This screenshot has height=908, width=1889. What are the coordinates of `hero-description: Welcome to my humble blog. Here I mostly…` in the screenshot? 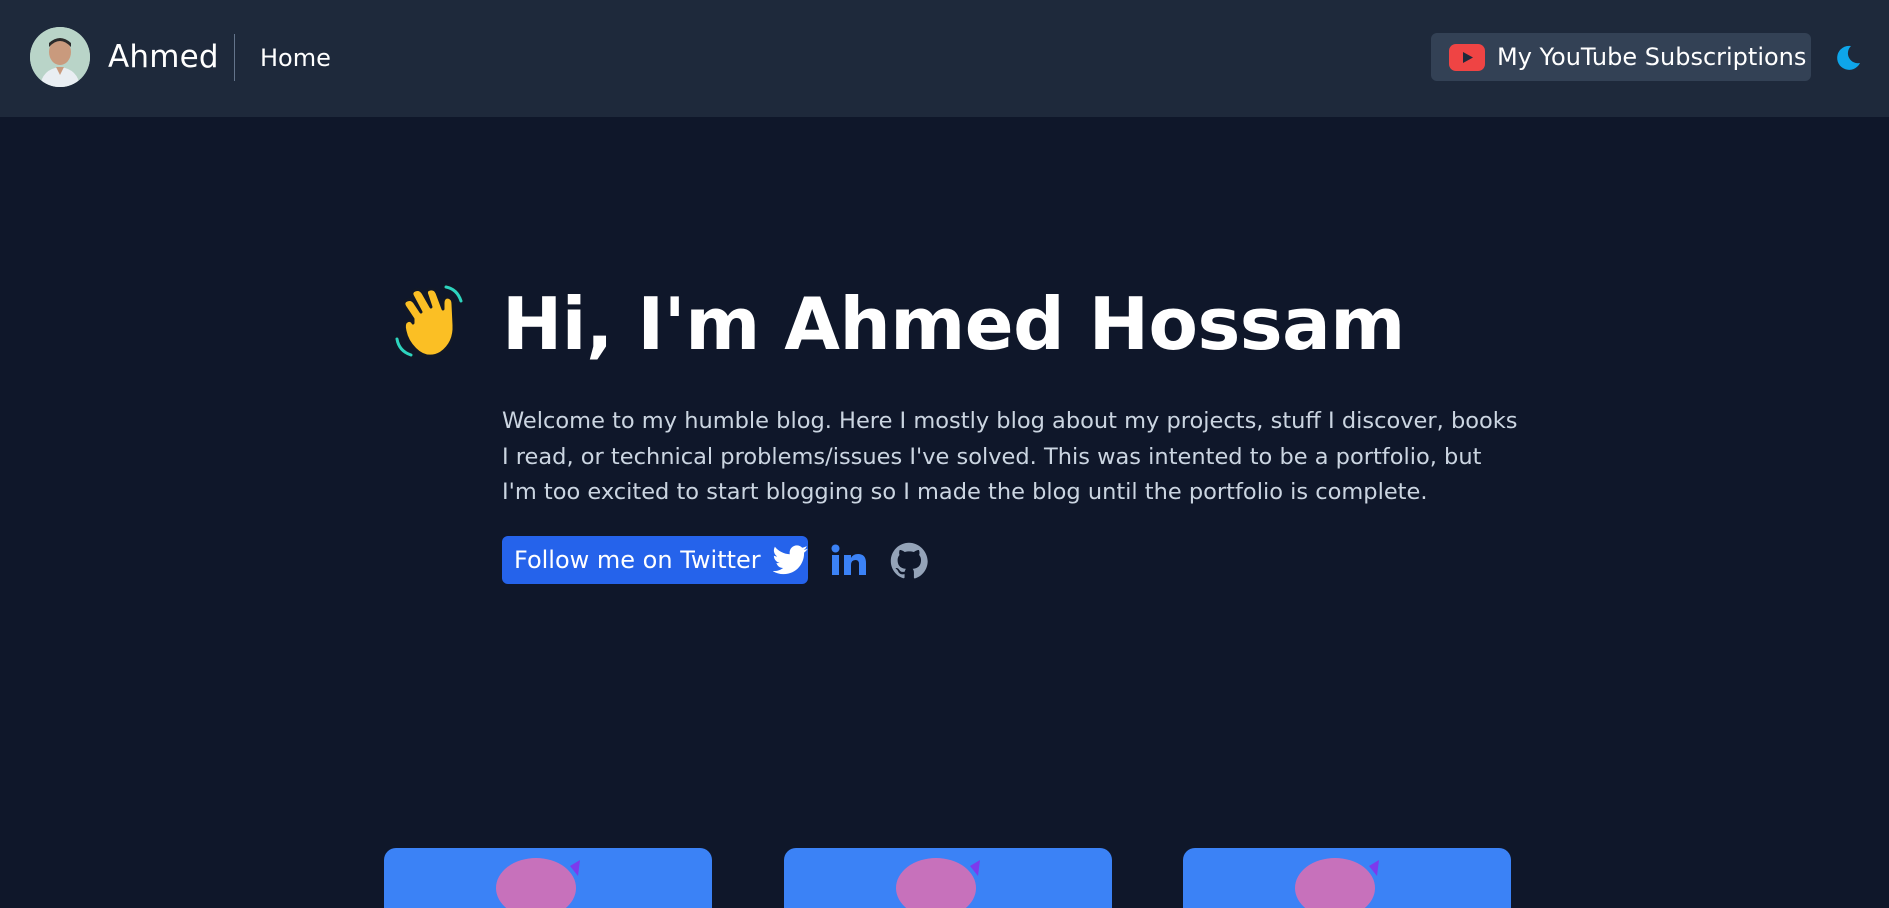 It's located at (1010, 456).